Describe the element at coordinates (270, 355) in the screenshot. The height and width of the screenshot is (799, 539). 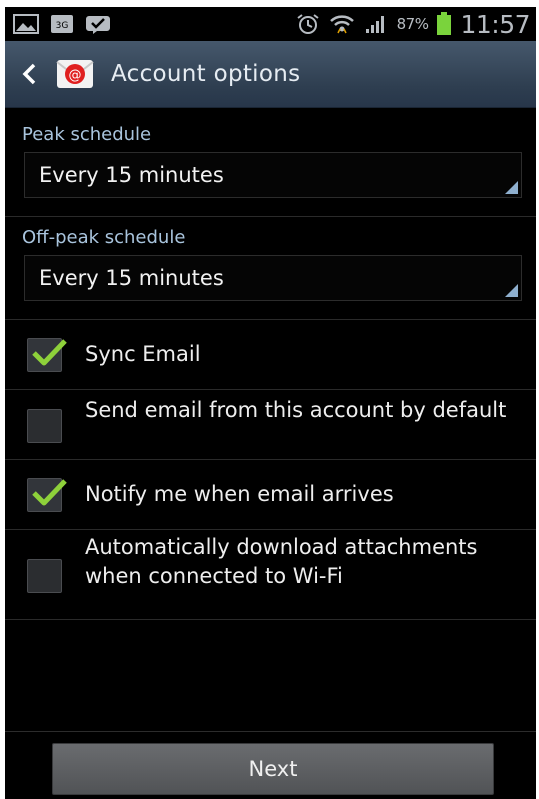
I see `option-sync-email: Sync Email` at that location.